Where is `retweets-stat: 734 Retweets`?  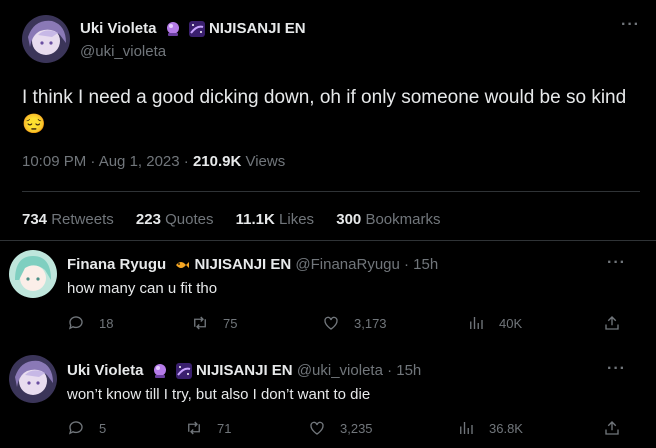 retweets-stat: 734 Retweets is located at coordinates (77, 219).